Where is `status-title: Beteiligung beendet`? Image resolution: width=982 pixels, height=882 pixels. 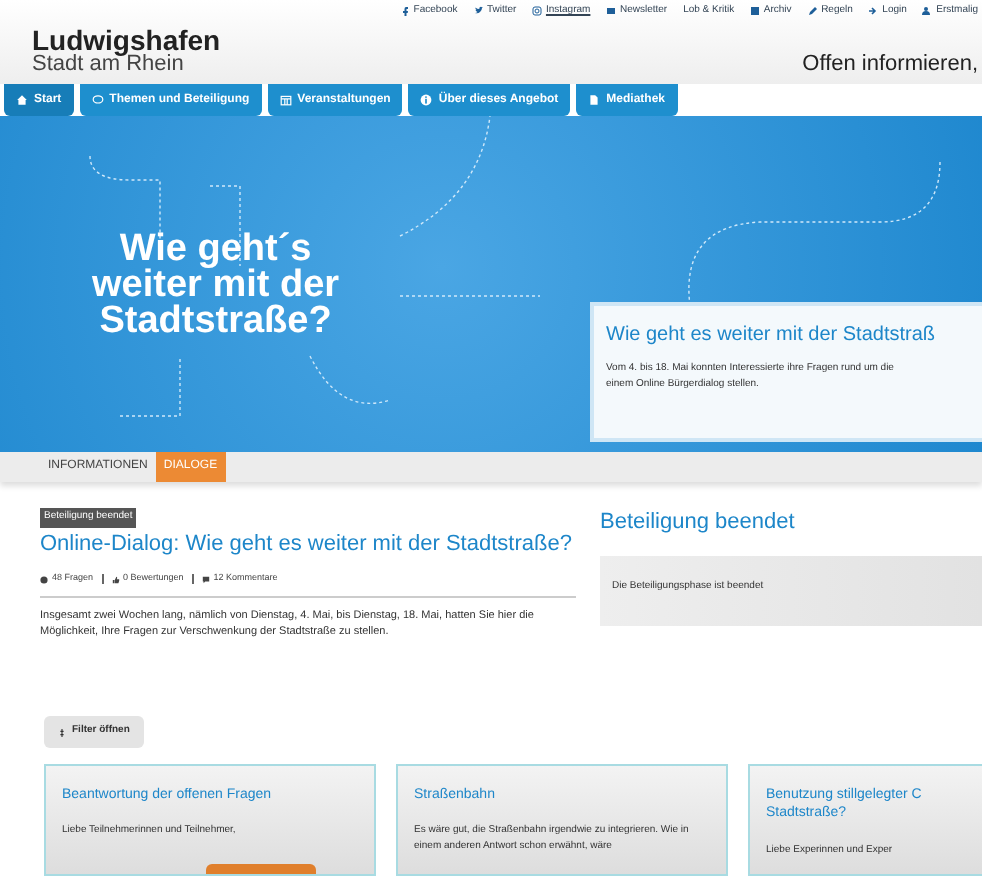
status-title: Beteiligung beendet is located at coordinates (698, 523).